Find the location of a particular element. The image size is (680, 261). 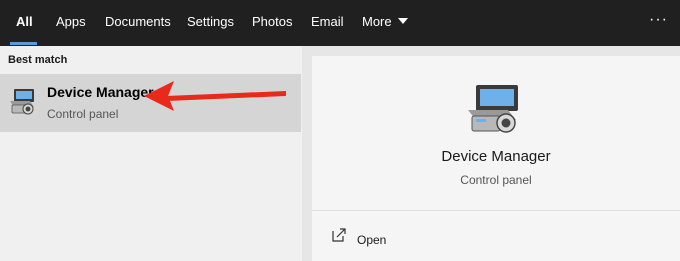

active-tab-indicator is located at coordinates (23, 43).